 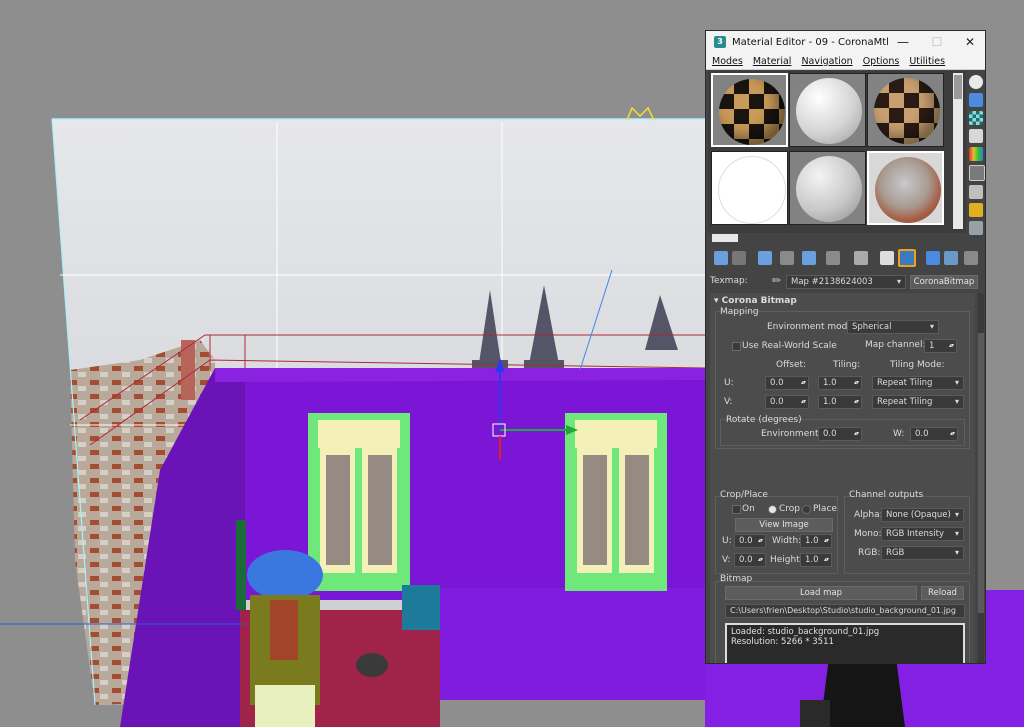 I want to click on show-shaded-material-icon, so click(x=907, y=258).